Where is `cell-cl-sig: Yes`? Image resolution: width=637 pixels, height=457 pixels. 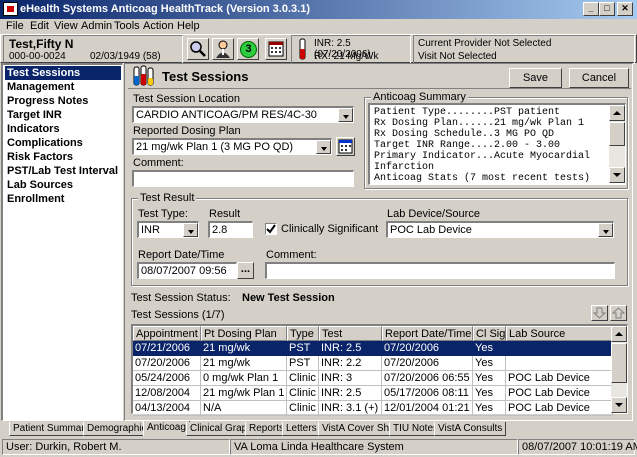 cell-cl-sig: Yes is located at coordinates (489, 408).